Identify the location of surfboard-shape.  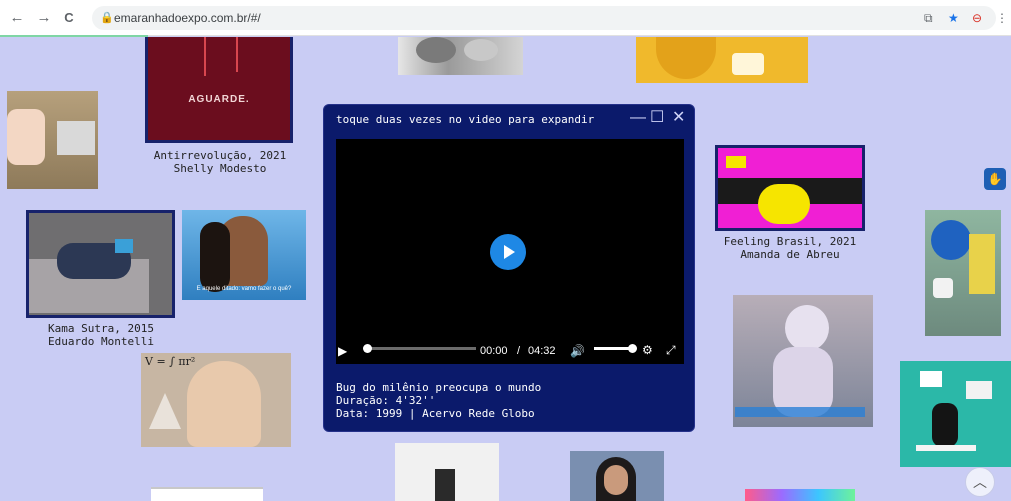
(946, 448).